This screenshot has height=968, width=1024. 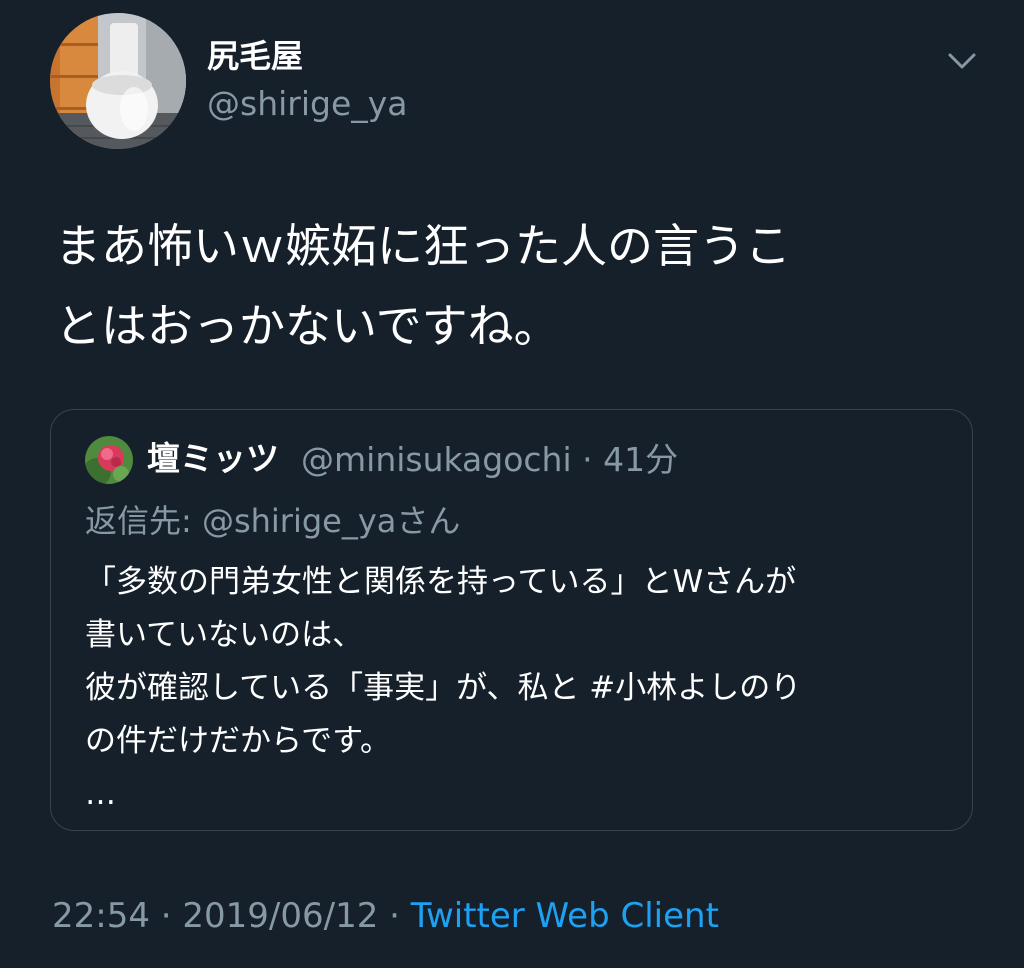 What do you see at coordinates (231, 916) in the screenshot?
I see `tweet-timestamp: 22:54 · 2019/06/12 ·` at bounding box center [231, 916].